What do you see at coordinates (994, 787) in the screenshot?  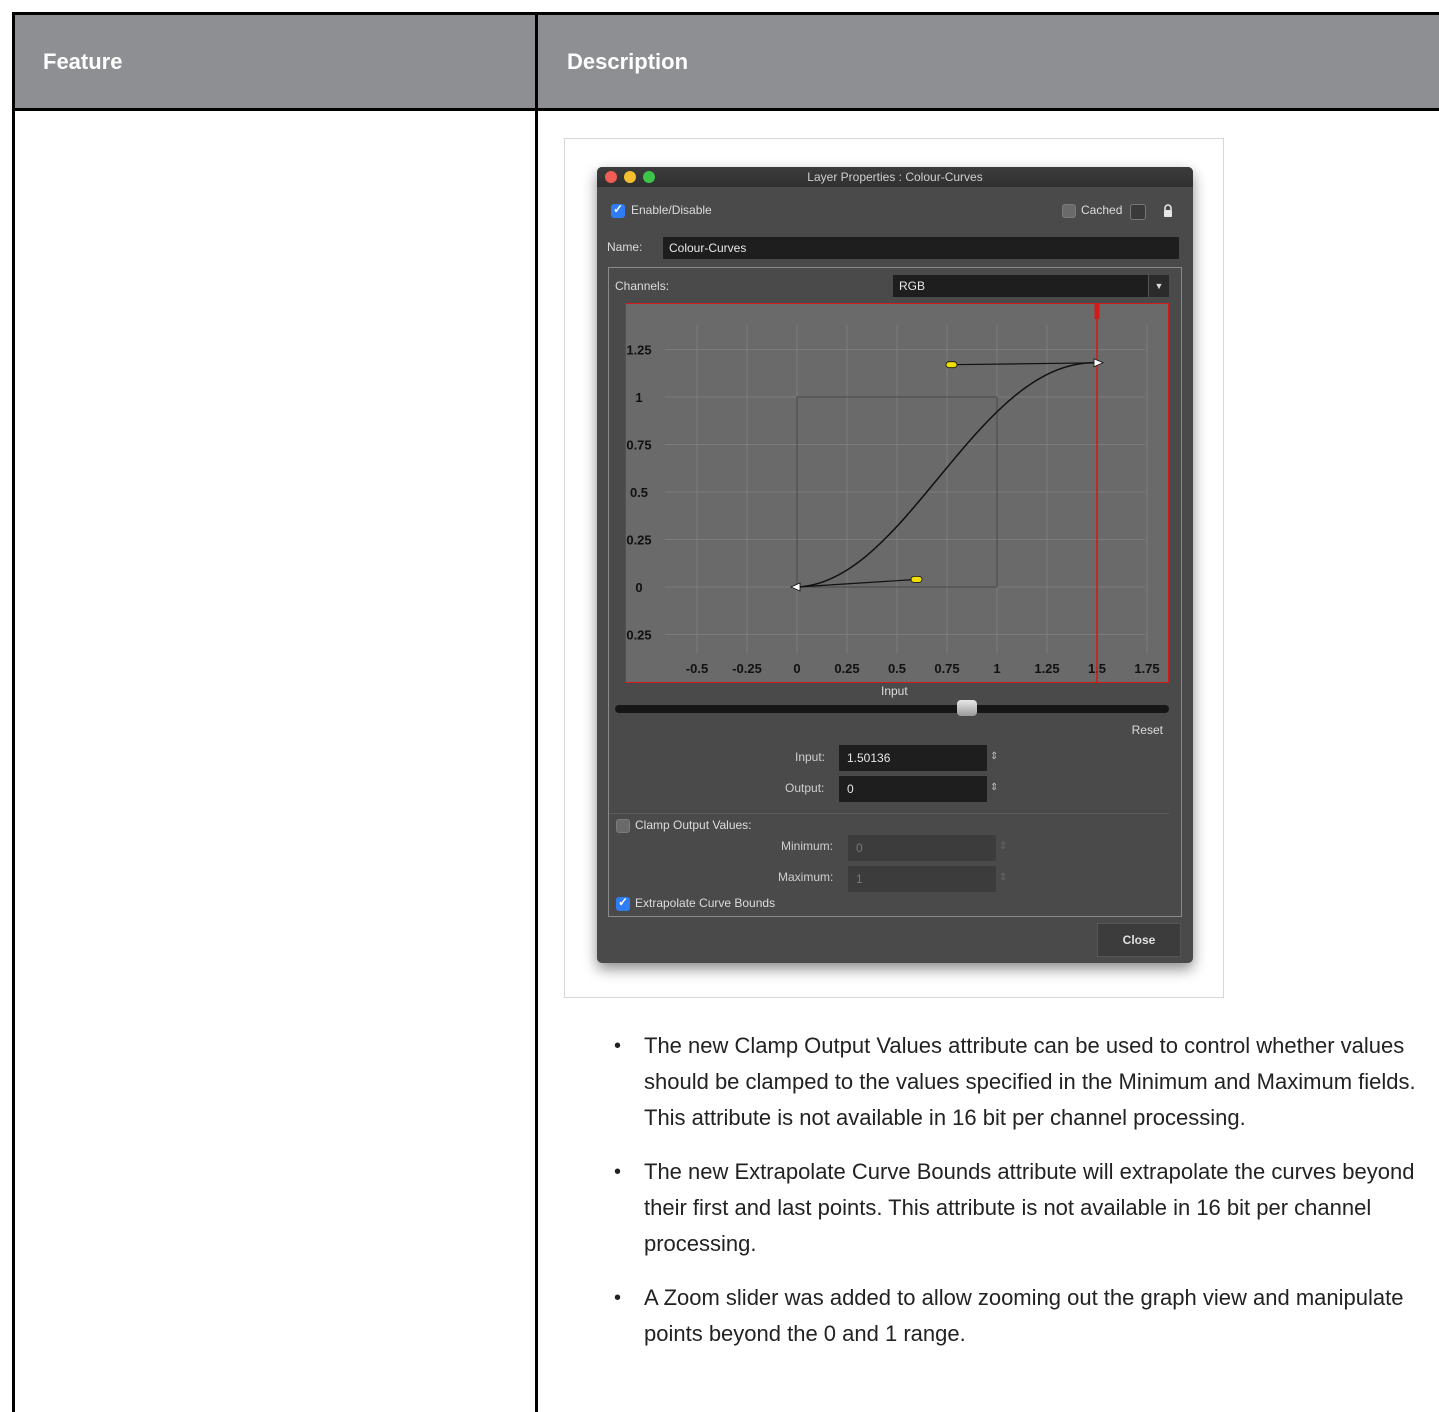 I see `output-stepper-icon: ⇕` at bounding box center [994, 787].